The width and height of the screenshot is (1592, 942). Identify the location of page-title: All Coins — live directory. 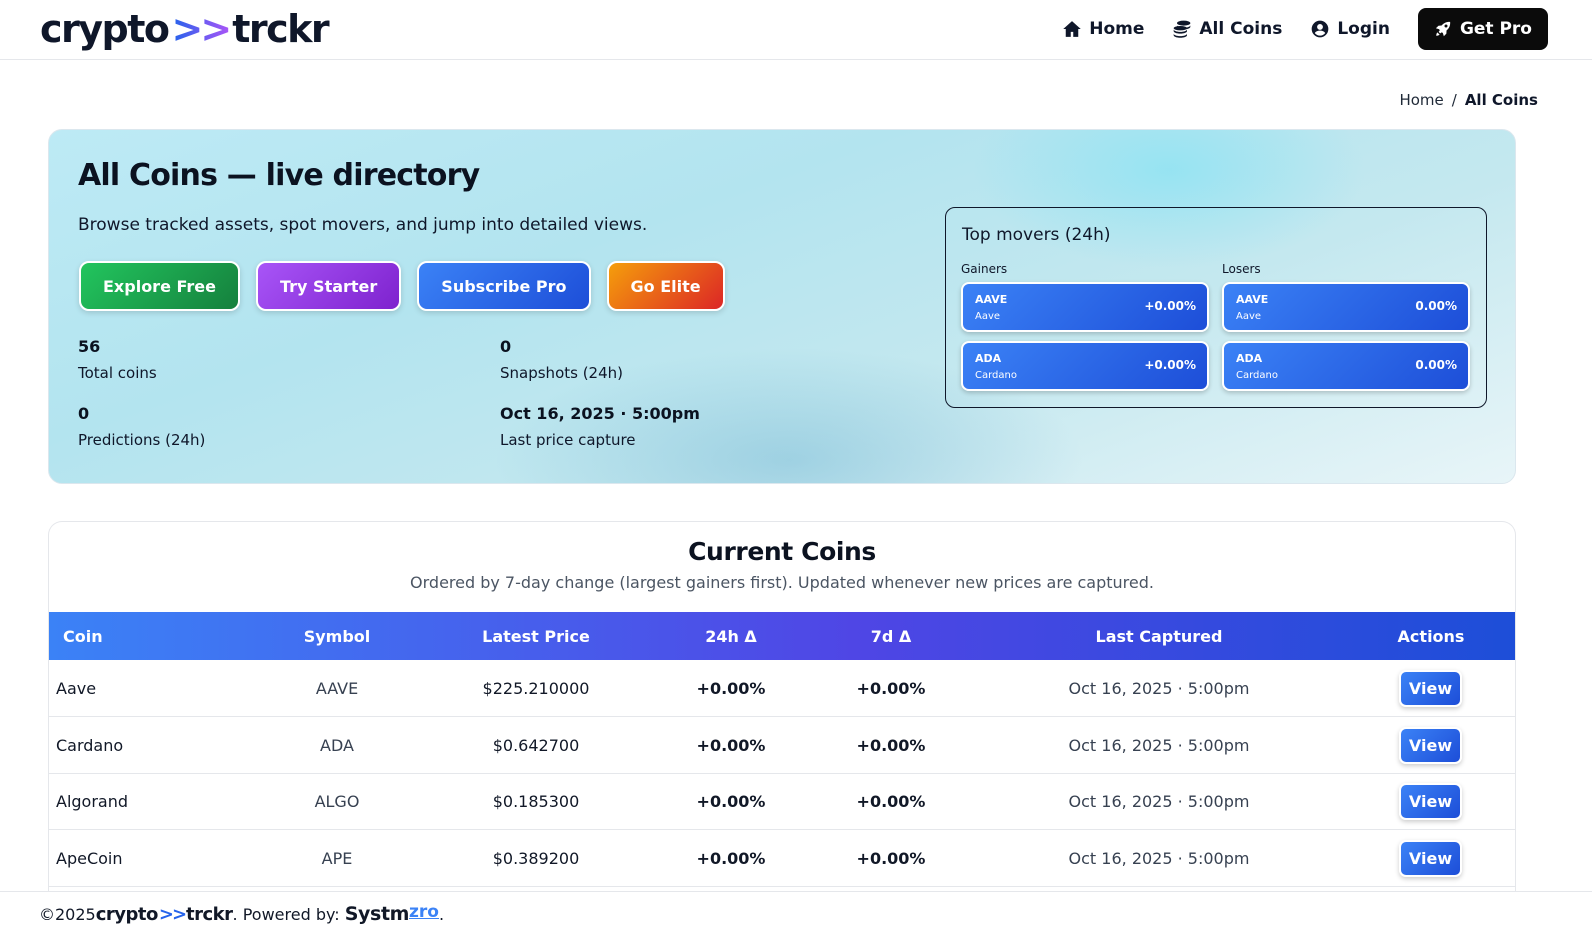
(279, 175).